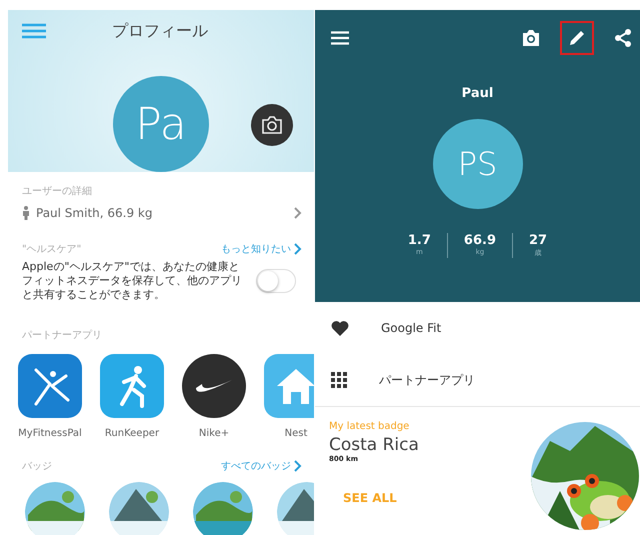  Describe the element at coordinates (94, 213) in the screenshot. I see `user-summary: Paul Smith, 66.9 kg` at that location.